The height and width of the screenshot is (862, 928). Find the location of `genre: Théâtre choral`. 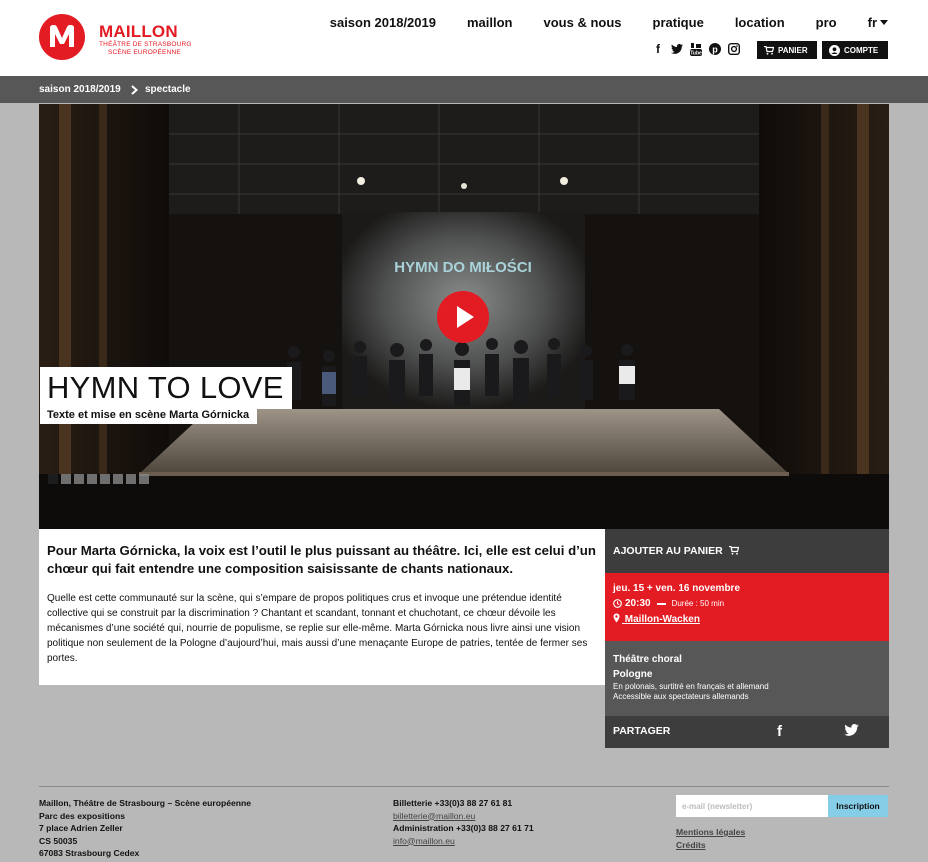

genre: Théâtre choral is located at coordinates (647, 659).